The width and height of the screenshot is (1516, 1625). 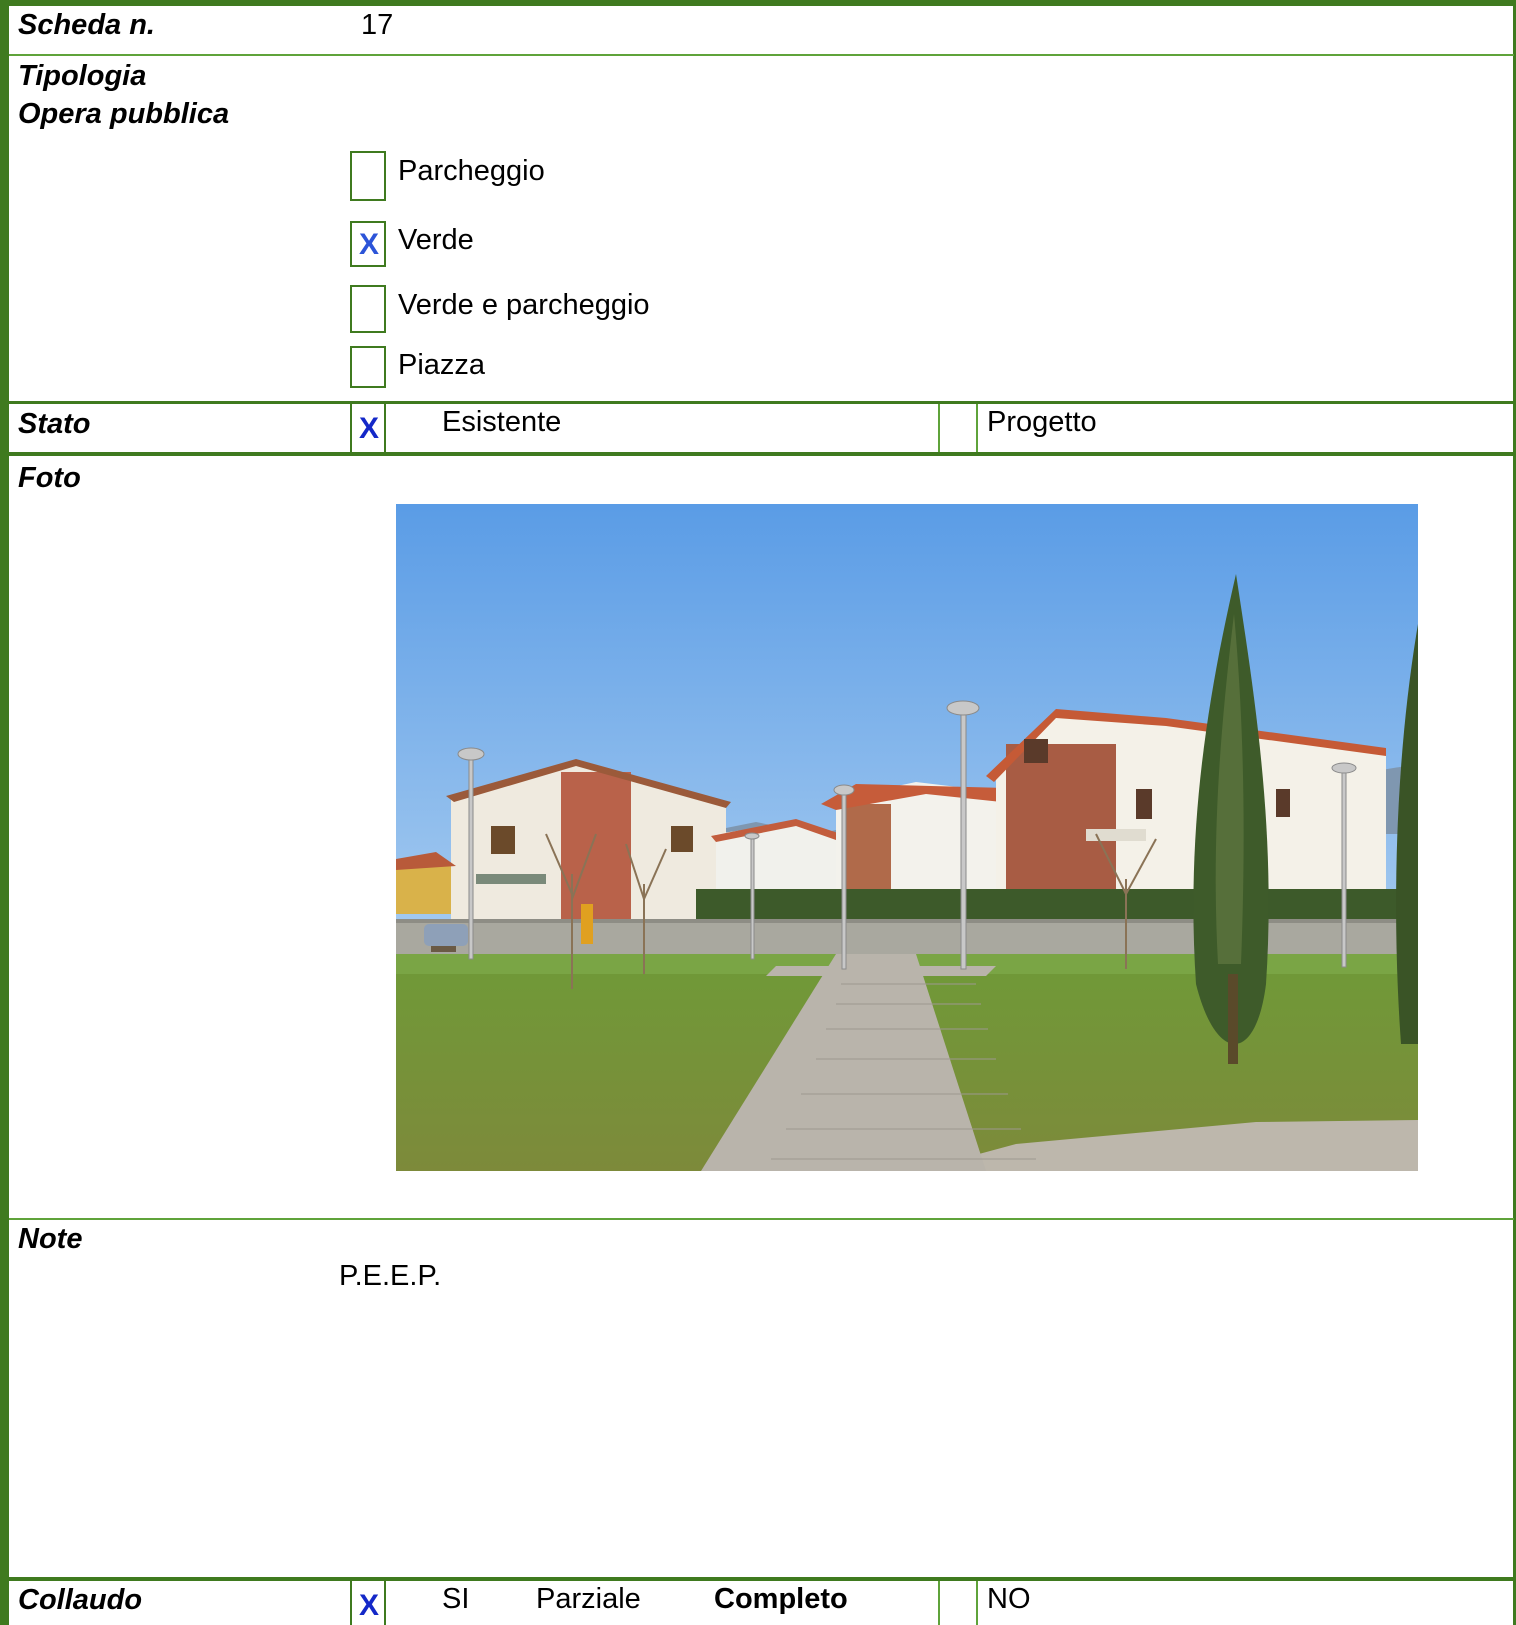 I want to click on collaudo-si-label: SI, so click(x=456, y=1599).